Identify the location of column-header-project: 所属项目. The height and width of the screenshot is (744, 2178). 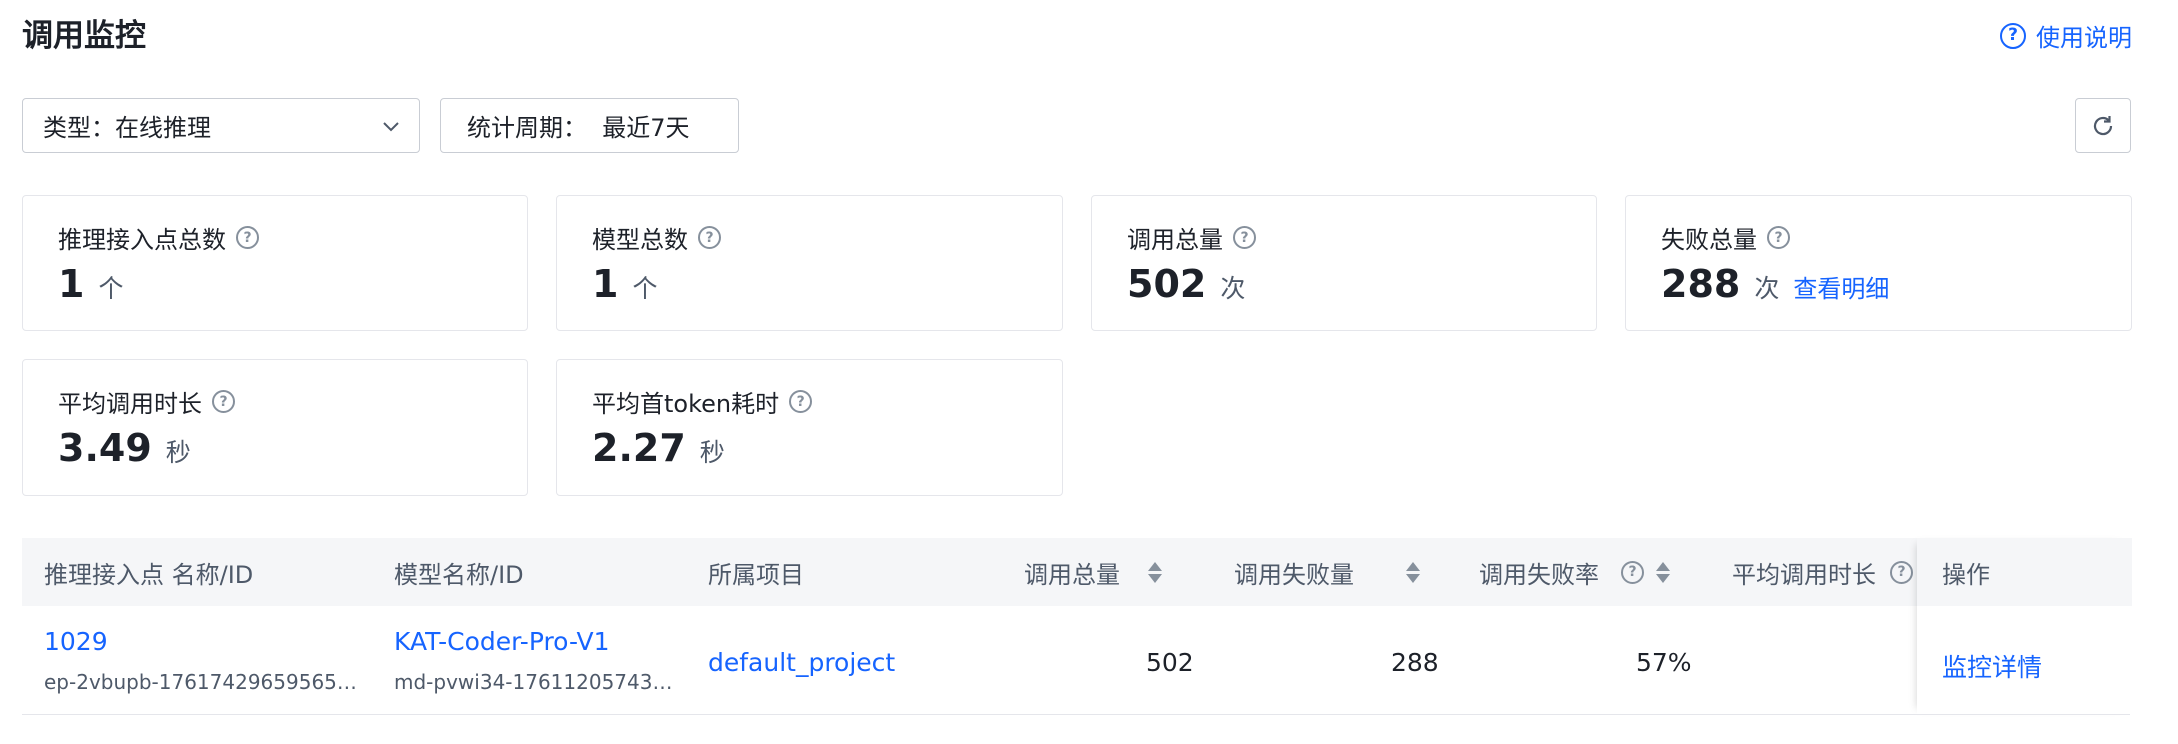
(756, 574).